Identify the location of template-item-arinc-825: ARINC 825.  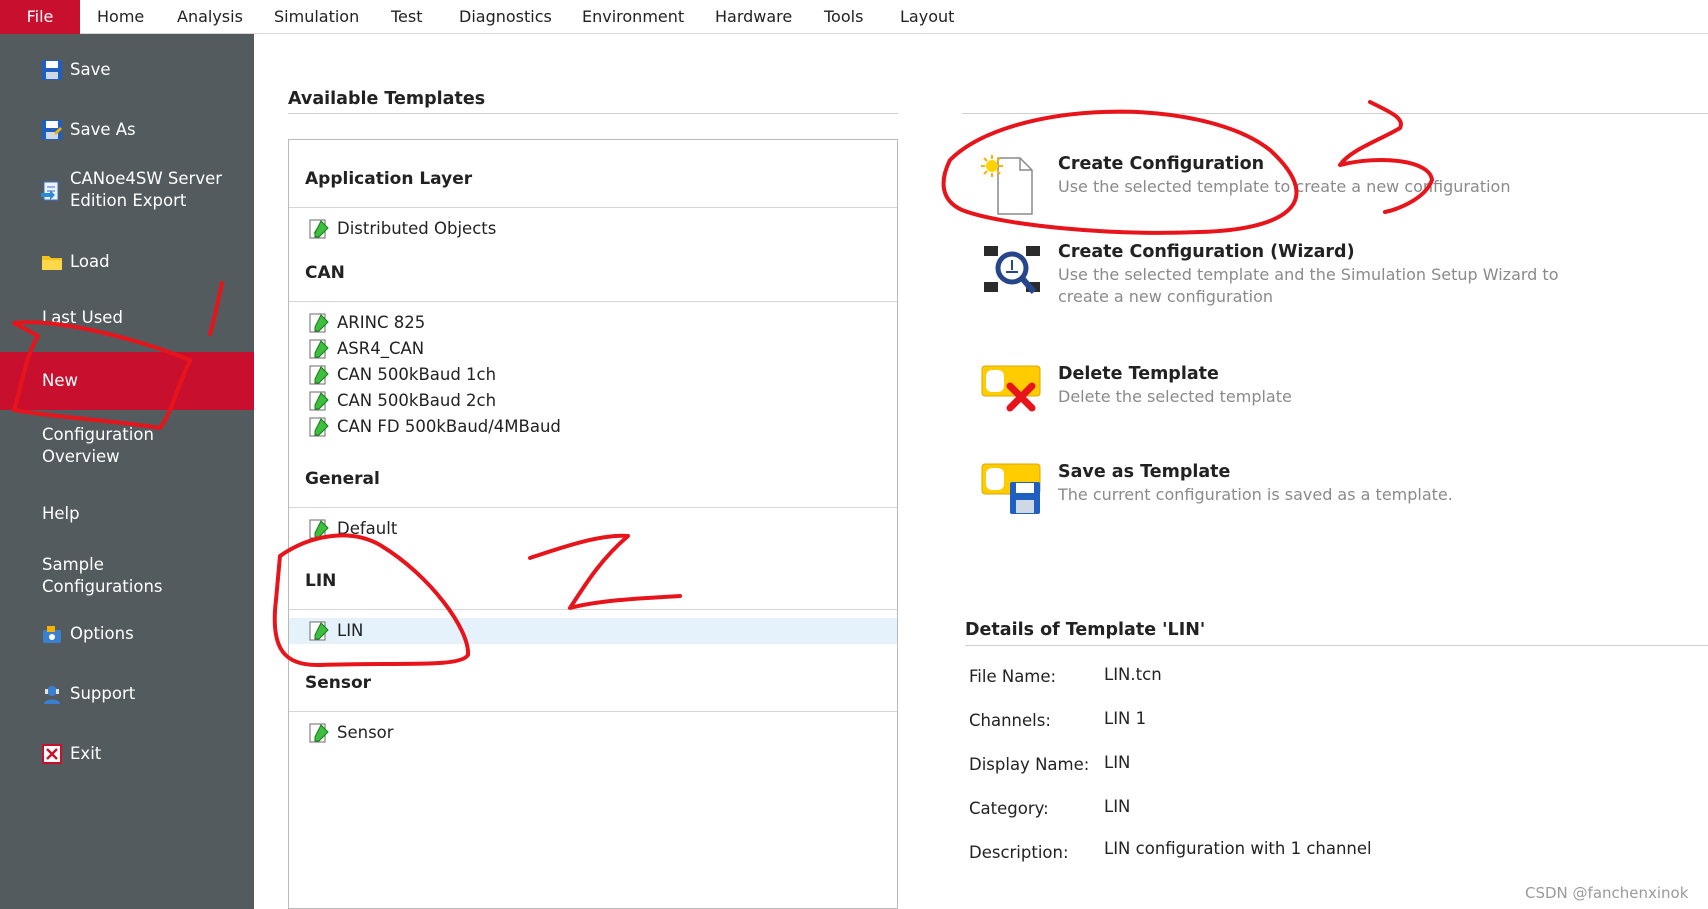
(593, 323).